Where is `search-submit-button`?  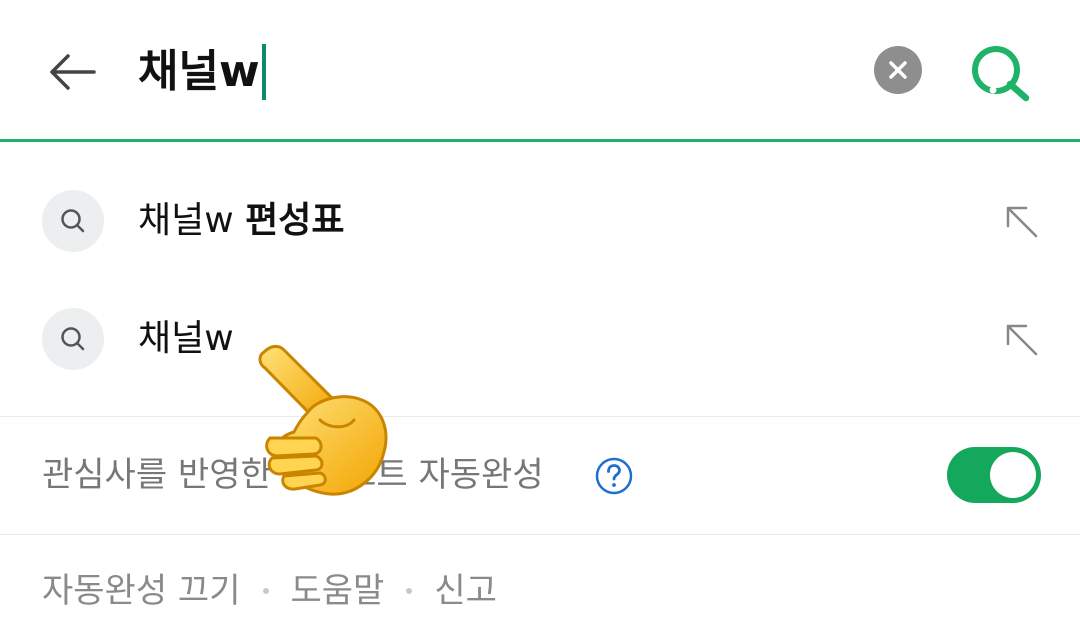
search-submit-button is located at coordinates (1000, 72).